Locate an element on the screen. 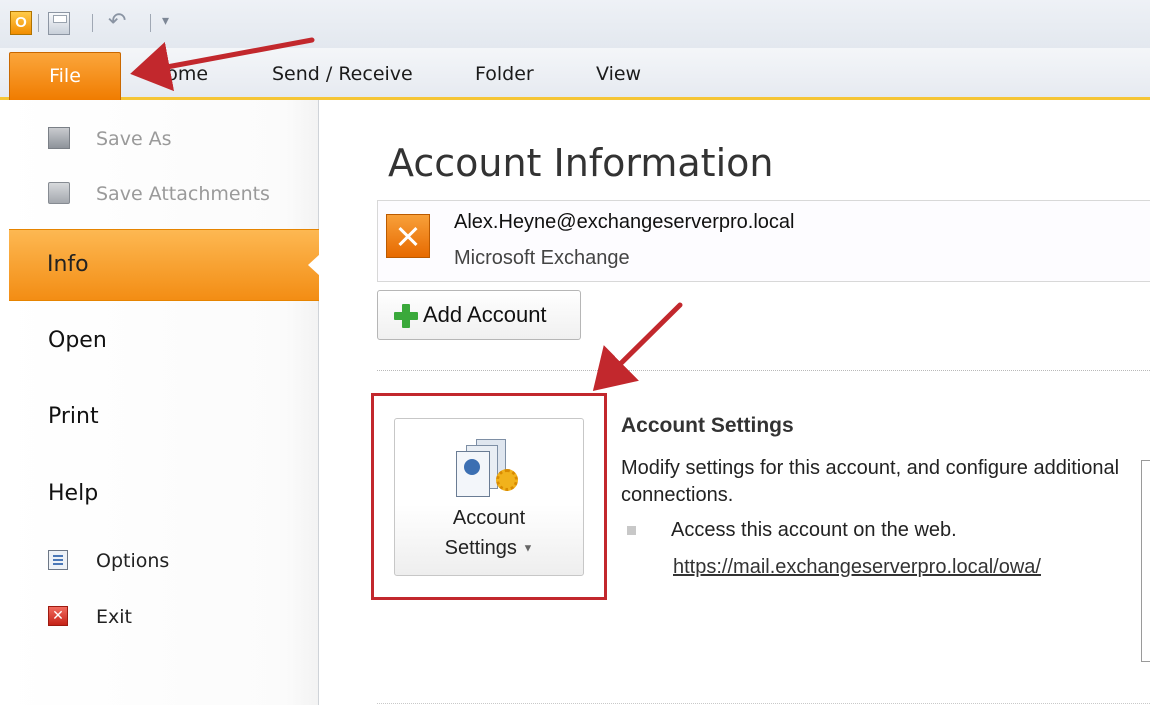  tab-file: File is located at coordinates (65, 76).